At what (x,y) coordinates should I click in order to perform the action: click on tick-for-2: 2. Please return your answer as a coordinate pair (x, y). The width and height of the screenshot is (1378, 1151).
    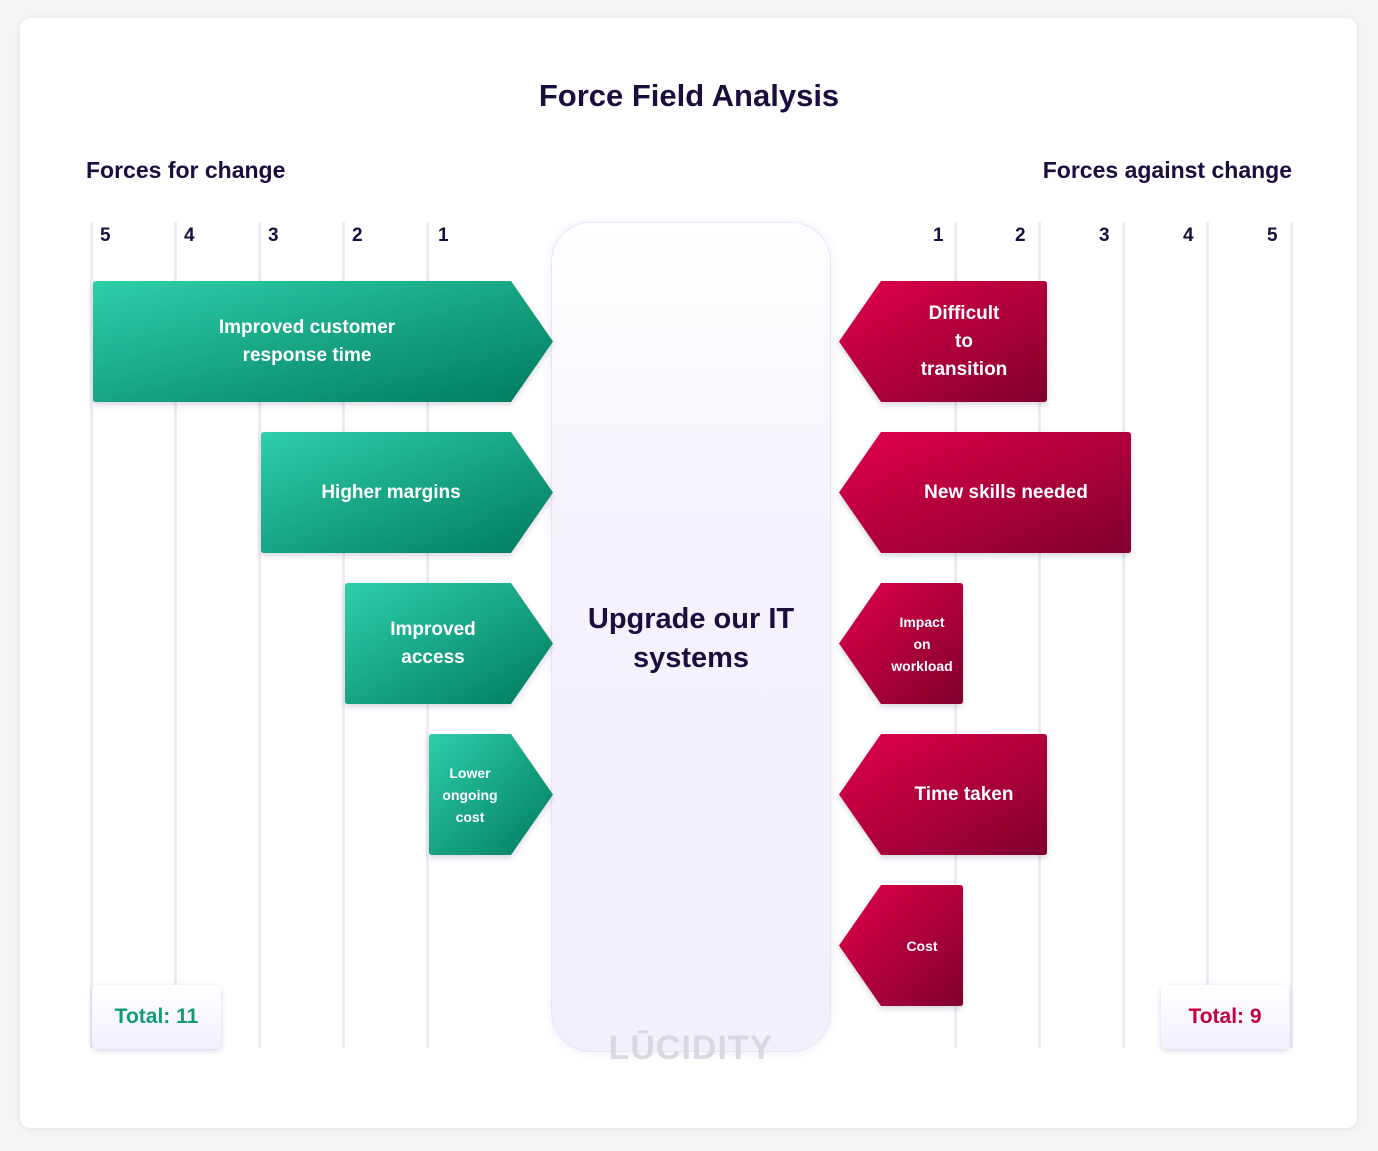
    Looking at the image, I should click on (357, 235).